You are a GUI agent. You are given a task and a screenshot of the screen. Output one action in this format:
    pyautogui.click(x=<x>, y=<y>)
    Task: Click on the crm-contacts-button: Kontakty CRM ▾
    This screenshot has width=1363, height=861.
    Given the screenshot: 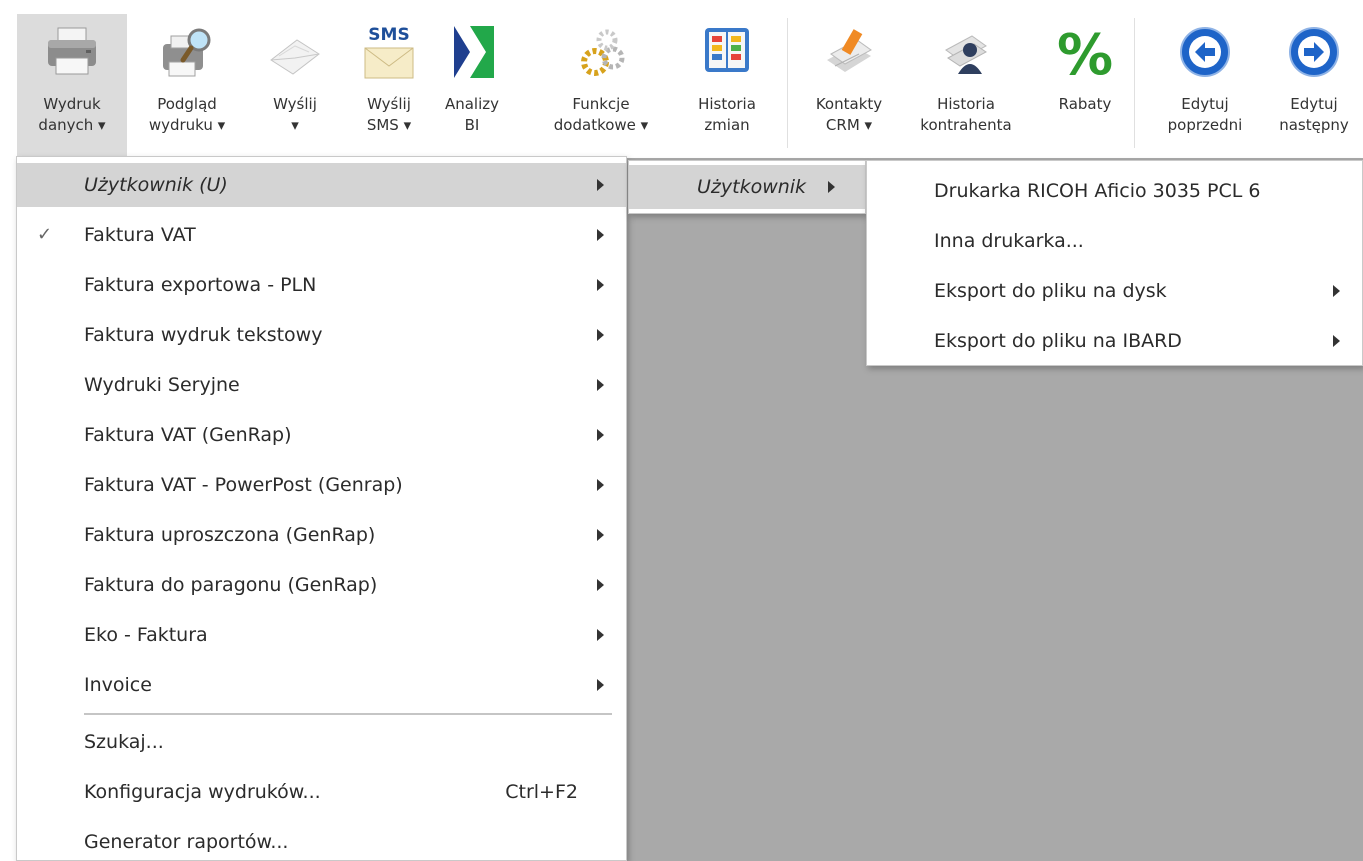 What is the action you would take?
    pyautogui.click(x=849, y=85)
    